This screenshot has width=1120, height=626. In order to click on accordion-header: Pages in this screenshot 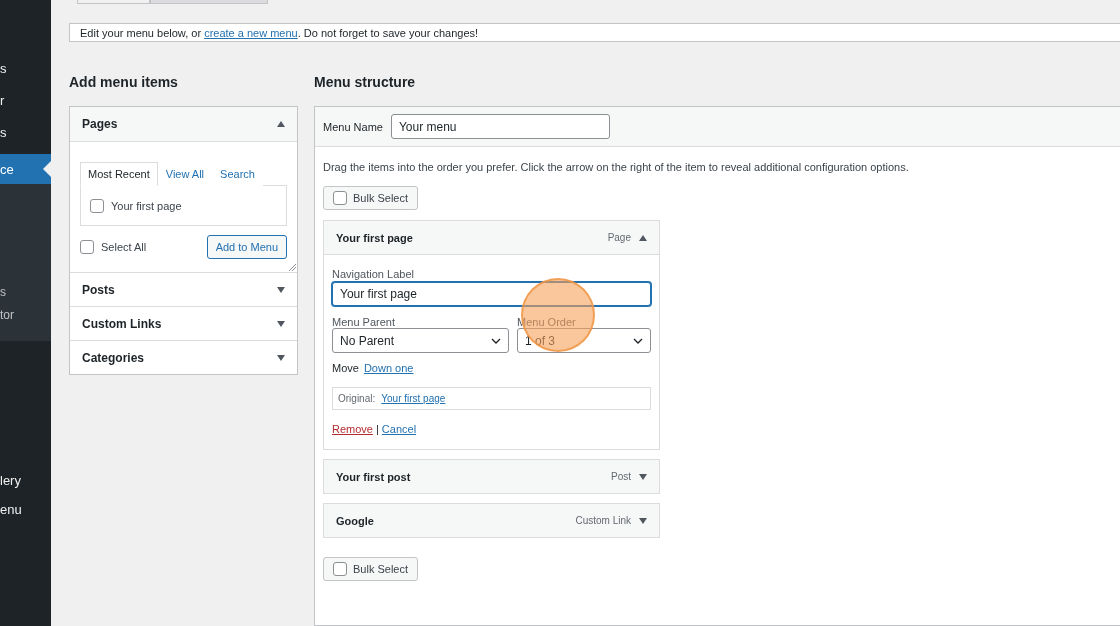, I will do `click(183, 124)`.